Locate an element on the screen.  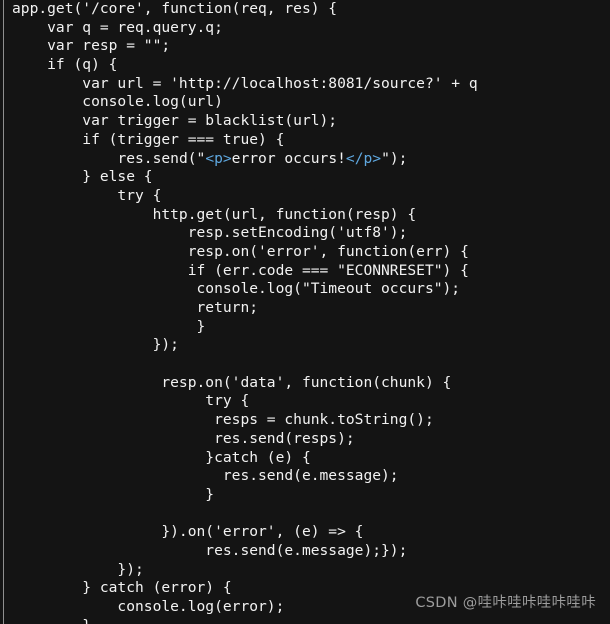
left-gutter-rule is located at coordinates (3, 312).